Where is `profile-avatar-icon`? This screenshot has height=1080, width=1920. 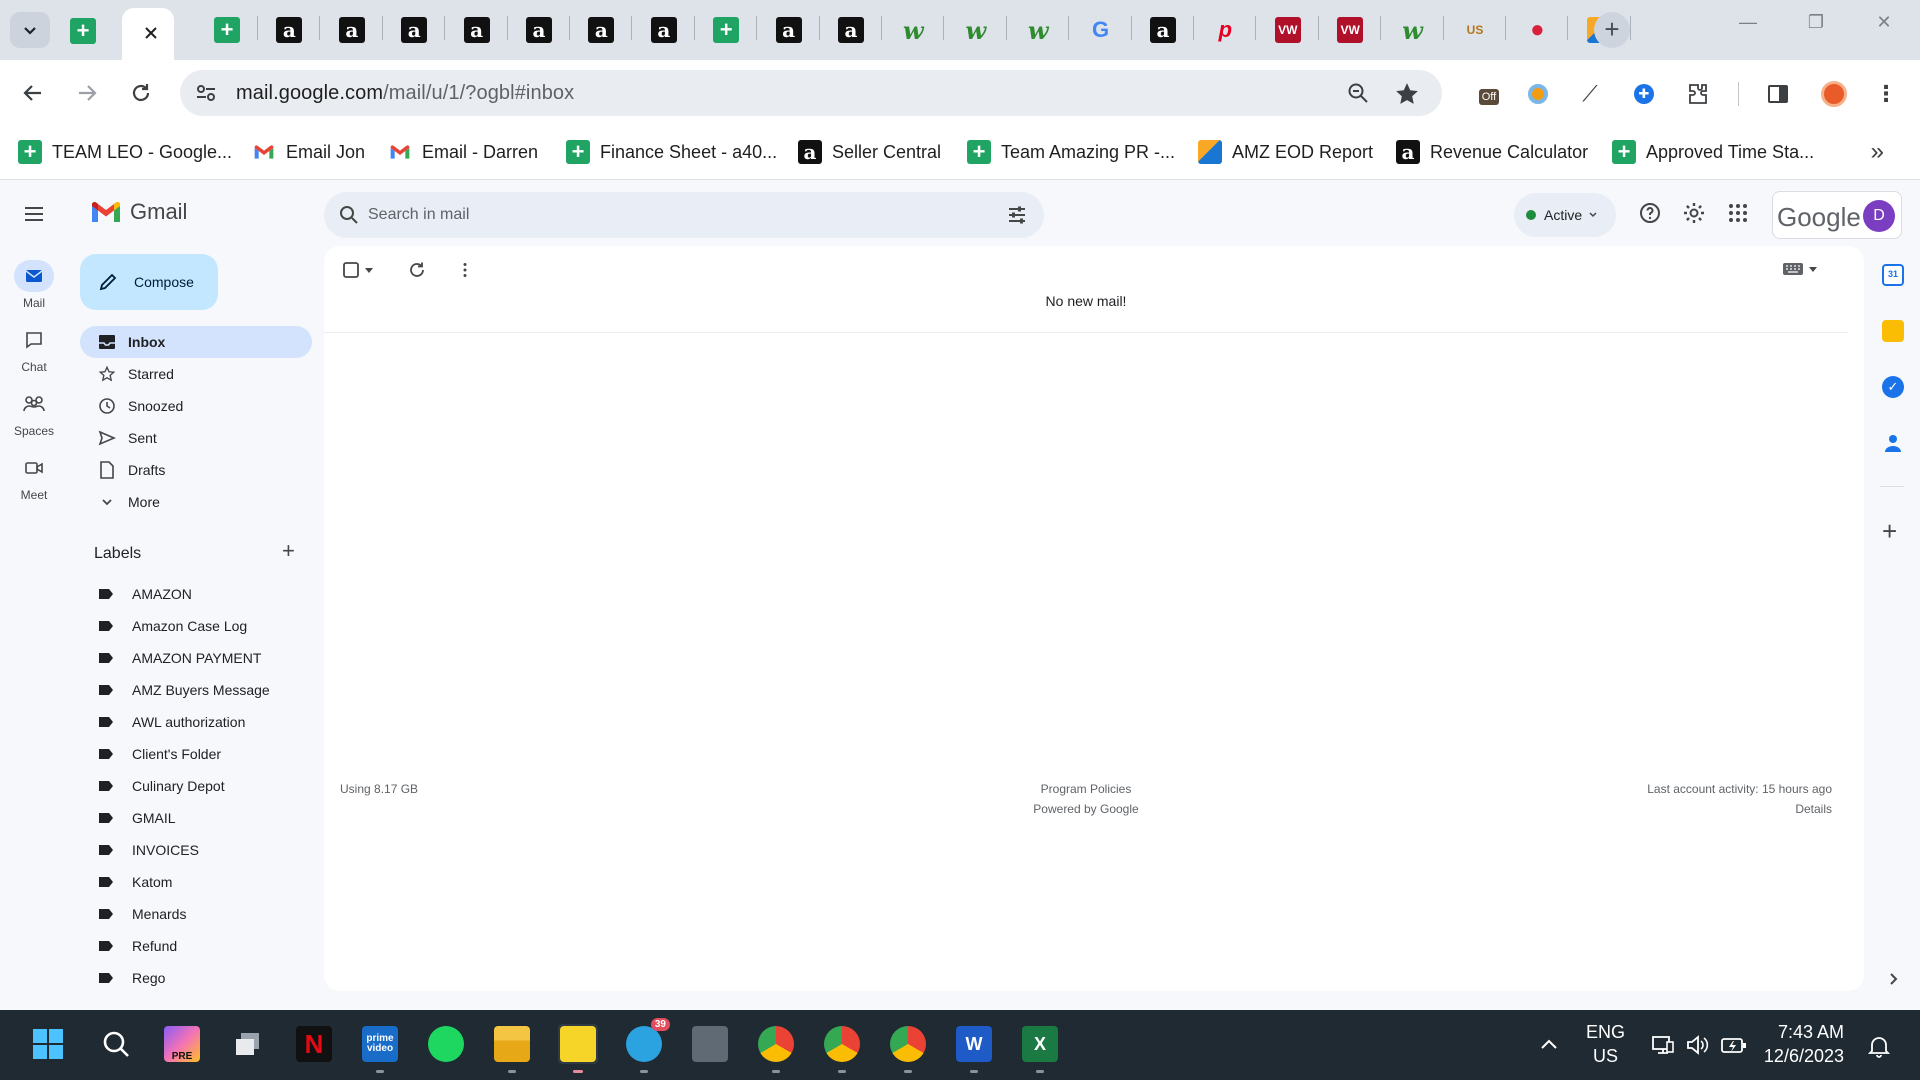
profile-avatar-icon is located at coordinates (1834, 94).